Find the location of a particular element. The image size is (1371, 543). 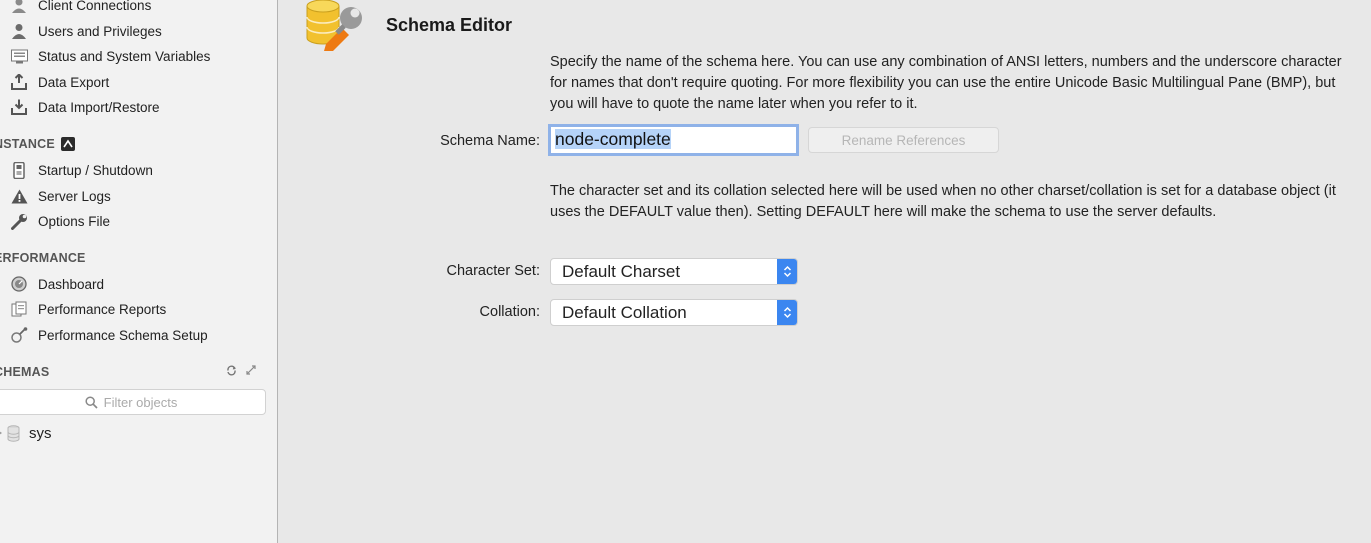

disclosure-triangle-icon is located at coordinates (1, 433).